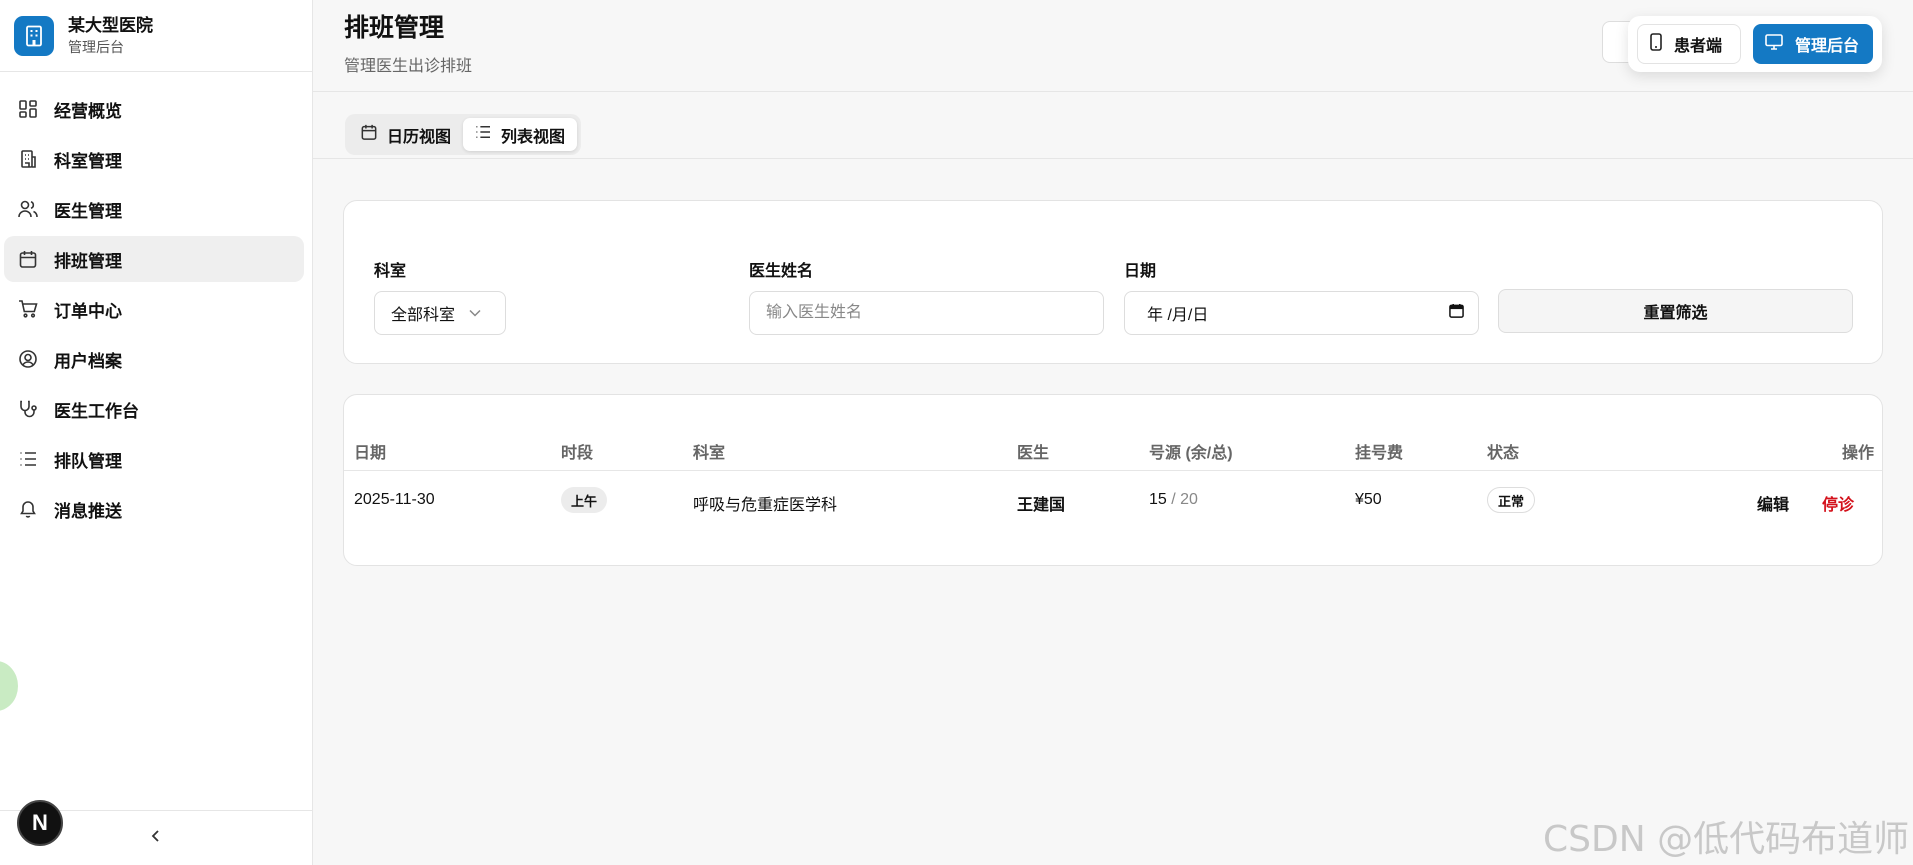 This screenshot has width=1913, height=865. What do you see at coordinates (28, 509) in the screenshot?
I see `bell-icon` at bounding box center [28, 509].